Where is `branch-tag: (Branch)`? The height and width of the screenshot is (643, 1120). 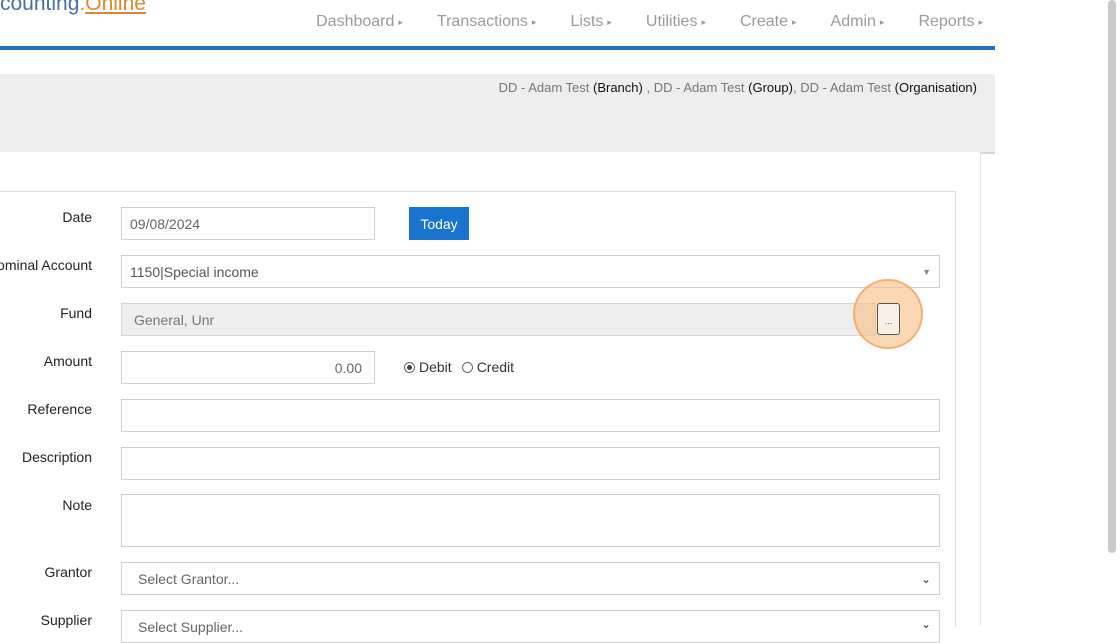
branch-tag: (Branch) is located at coordinates (618, 87).